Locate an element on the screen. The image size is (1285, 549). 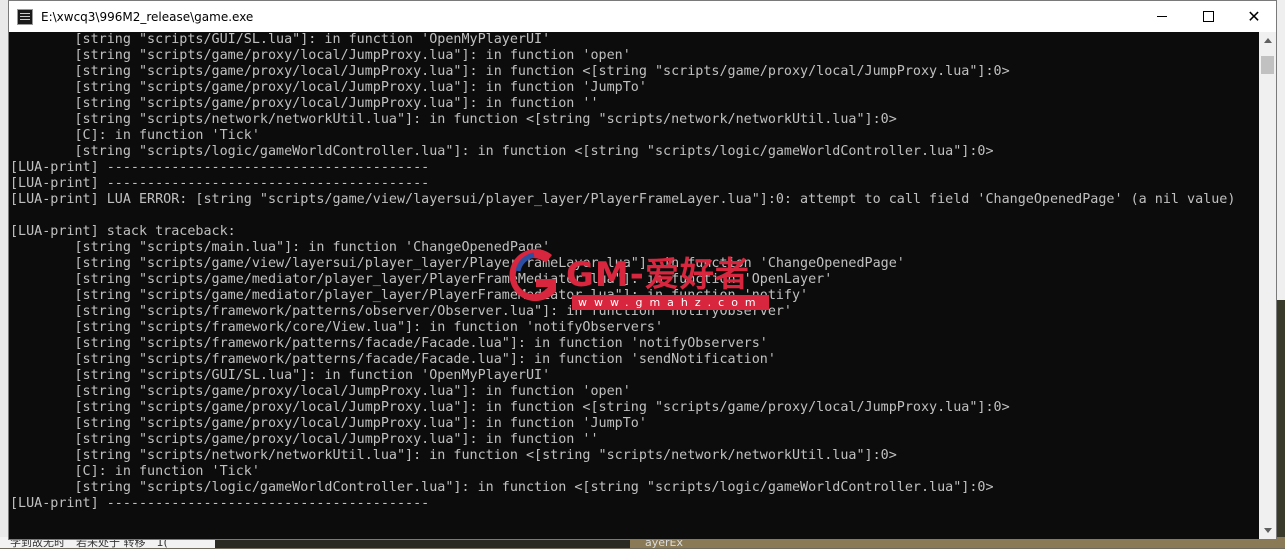
close-button: ✕ is located at coordinates (1254, 16).